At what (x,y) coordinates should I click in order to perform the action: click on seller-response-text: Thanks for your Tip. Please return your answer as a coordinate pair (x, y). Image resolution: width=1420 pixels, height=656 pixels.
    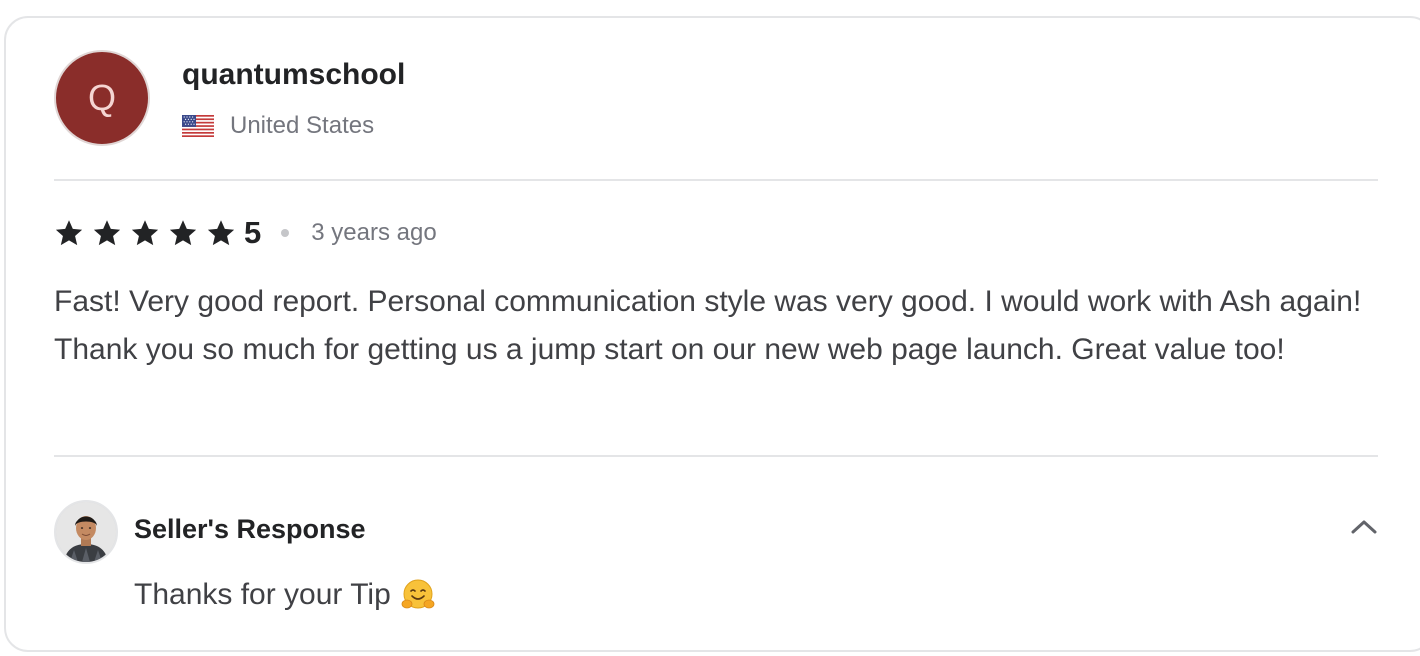
    Looking at the image, I should click on (284, 595).